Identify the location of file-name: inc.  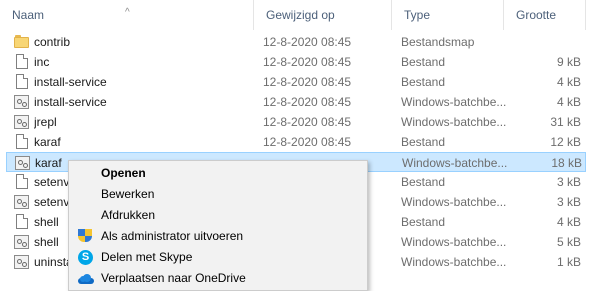
(42, 62).